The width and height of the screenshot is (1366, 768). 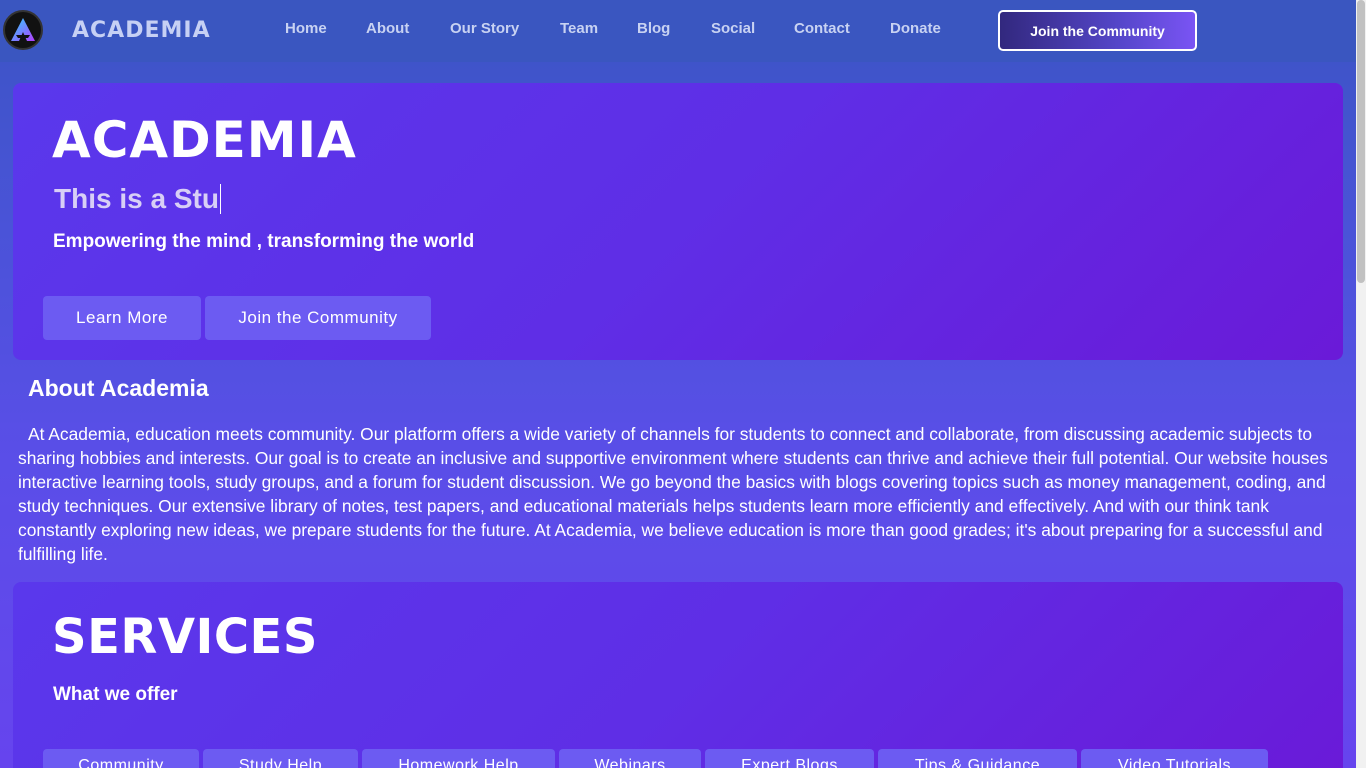 I want to click on nav-link-social: Social, so click(x=733, y=28).